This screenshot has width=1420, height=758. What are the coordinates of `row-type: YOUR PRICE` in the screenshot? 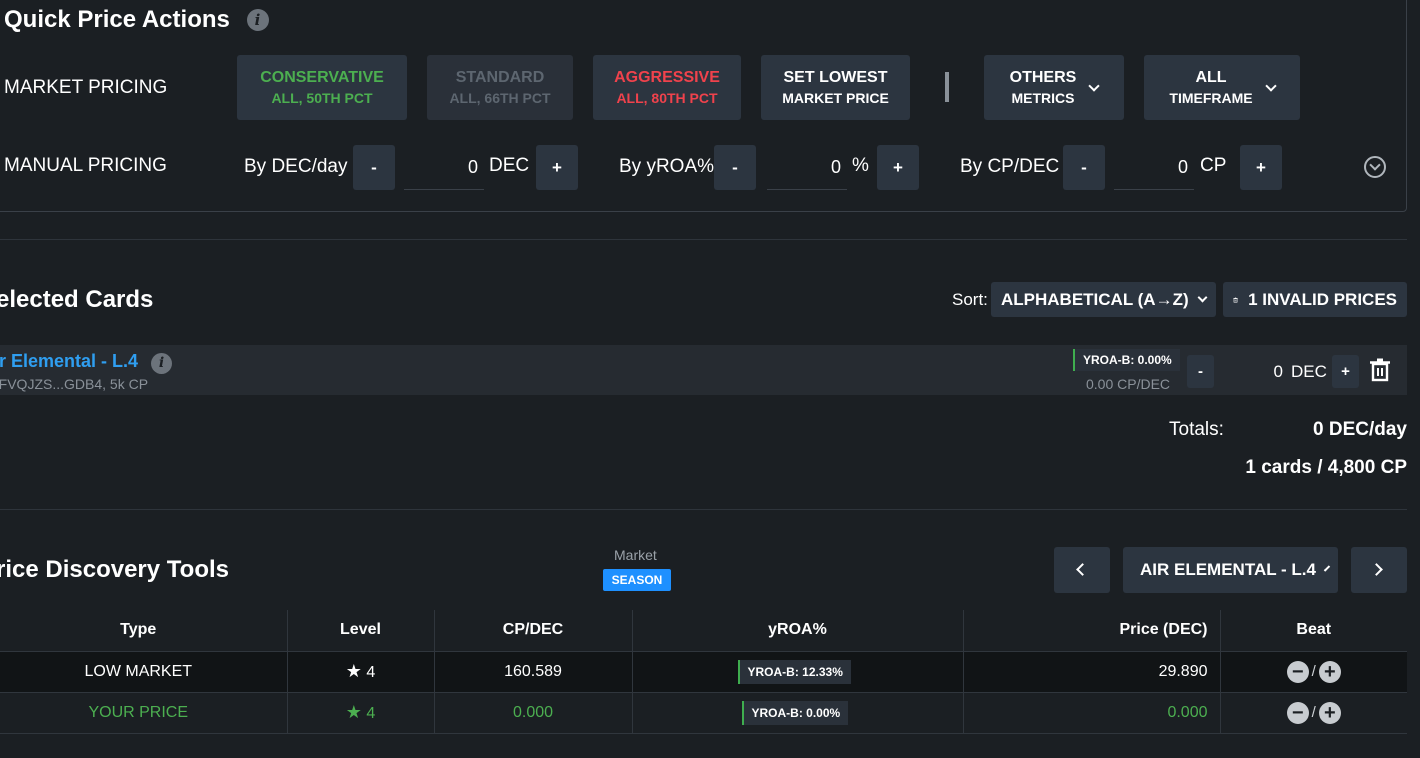 It's located at (144, 713).